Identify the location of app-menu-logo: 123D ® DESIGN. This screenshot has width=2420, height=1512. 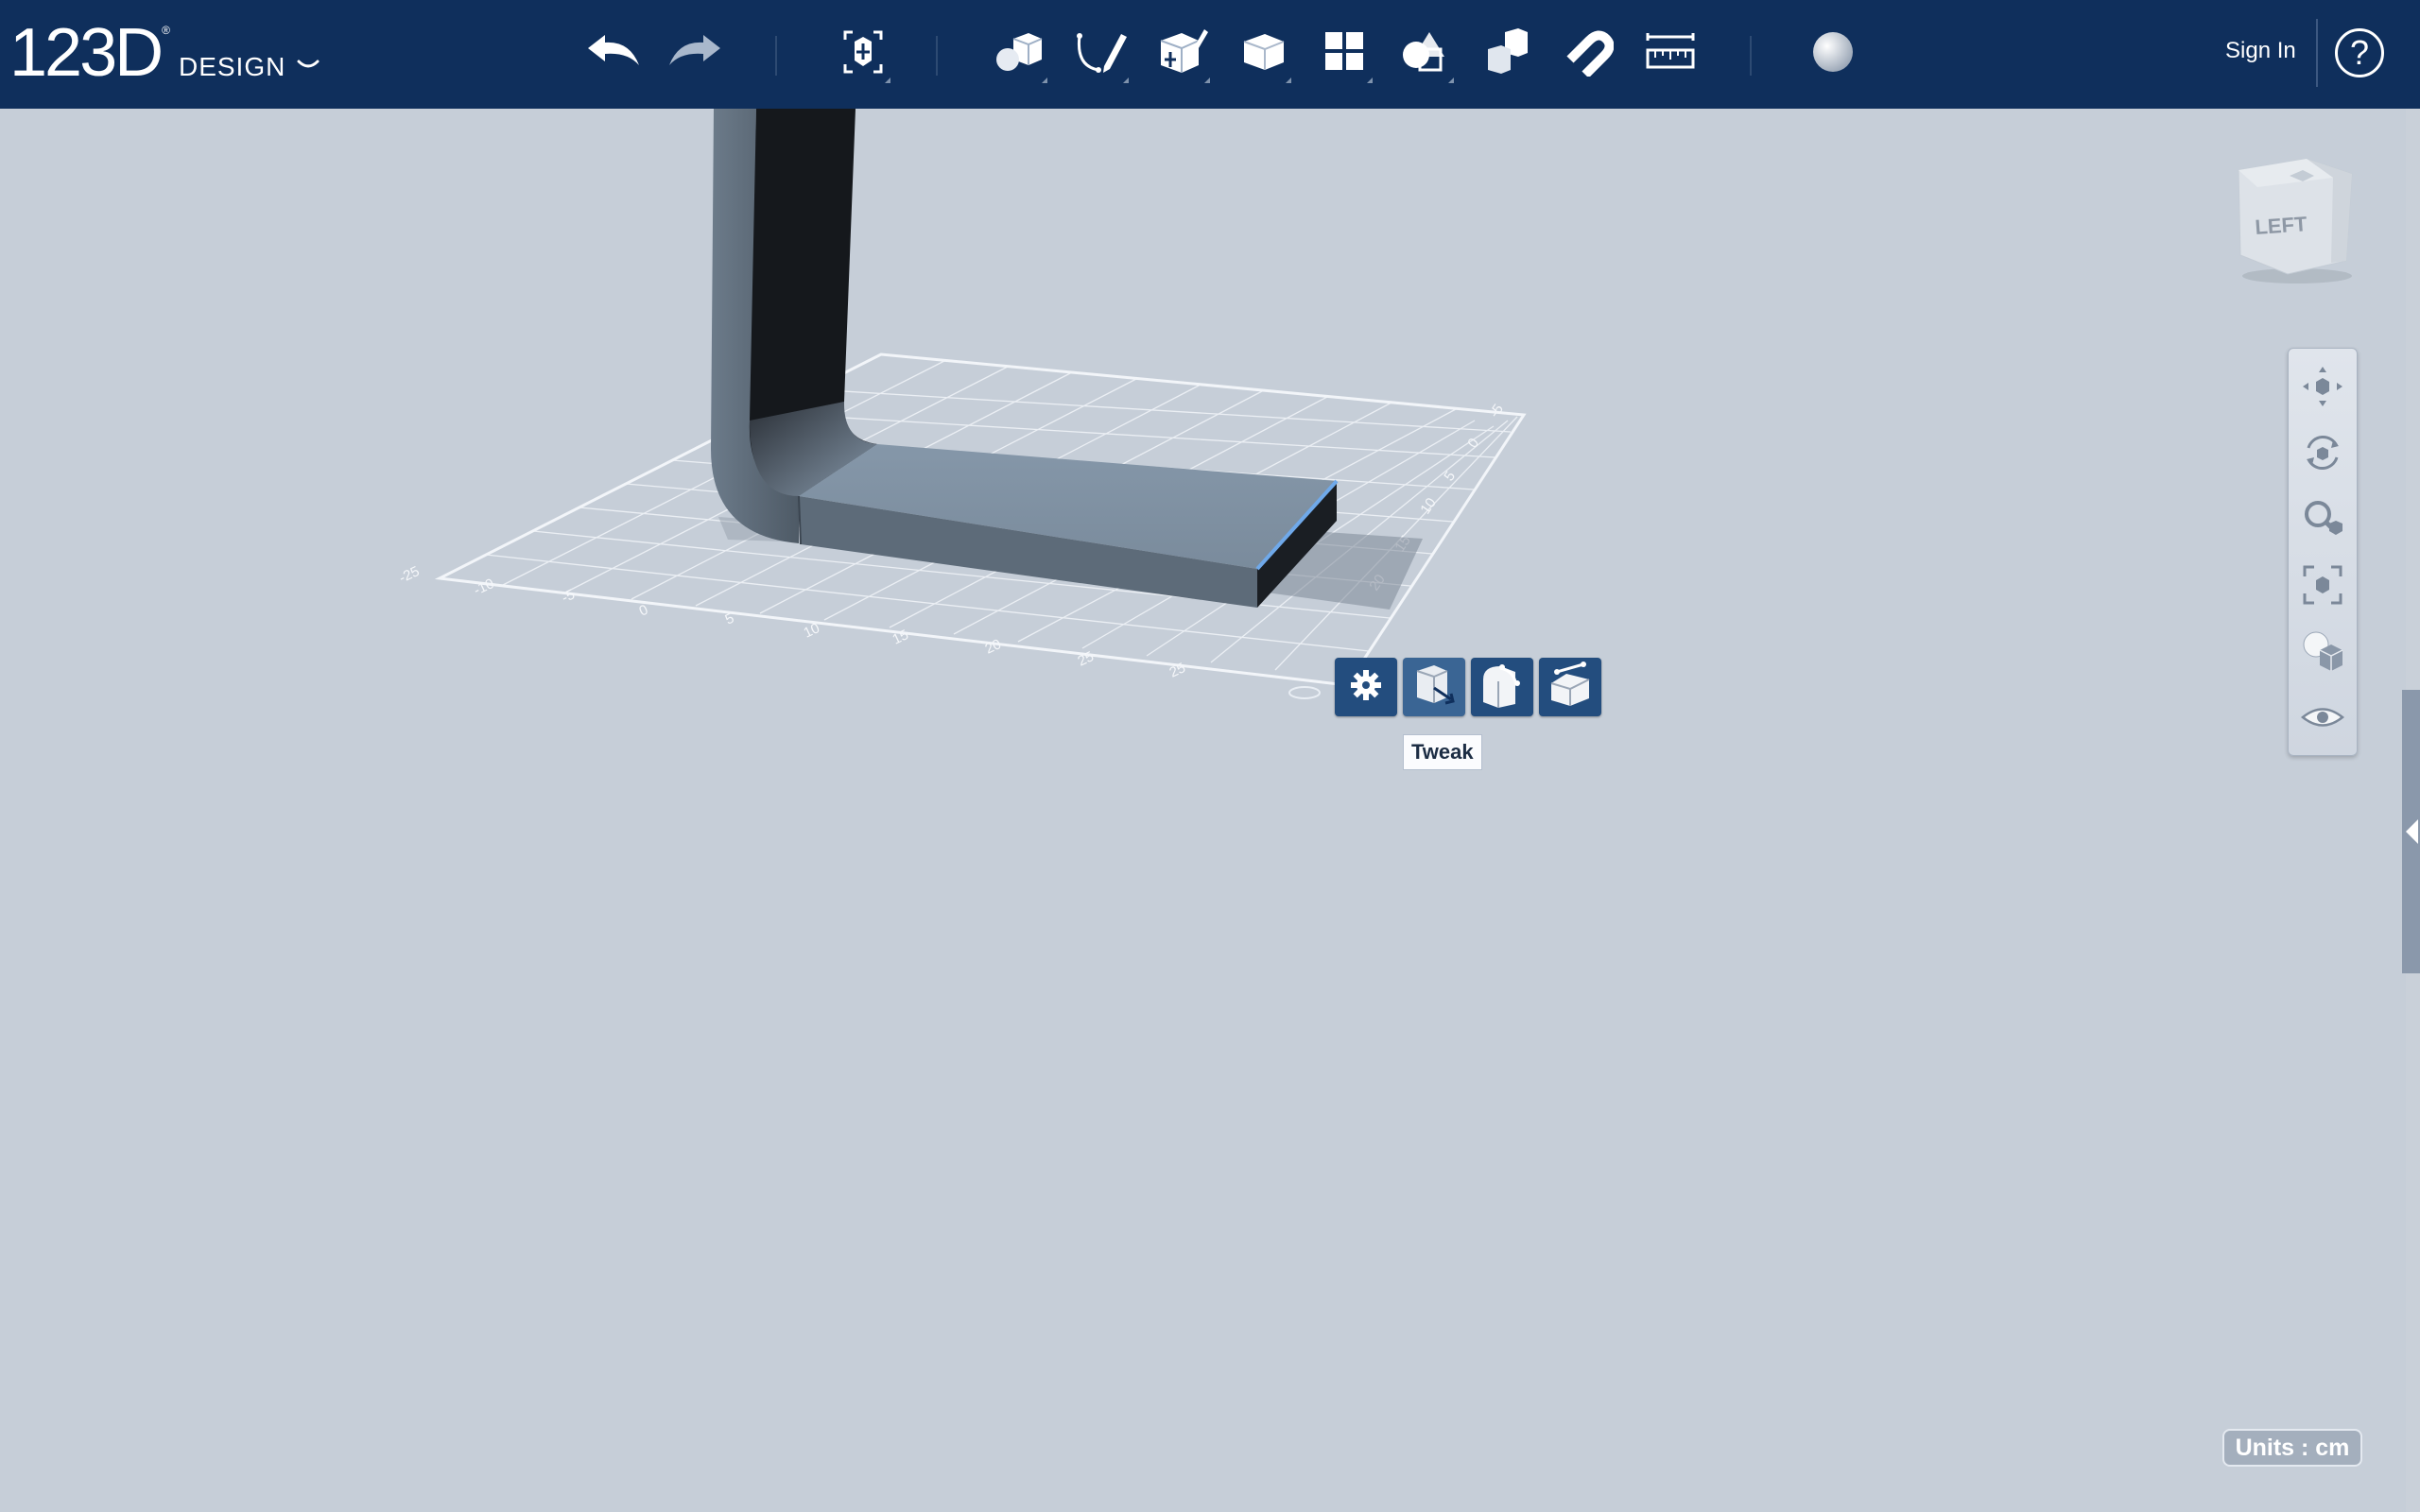
(164, 54).